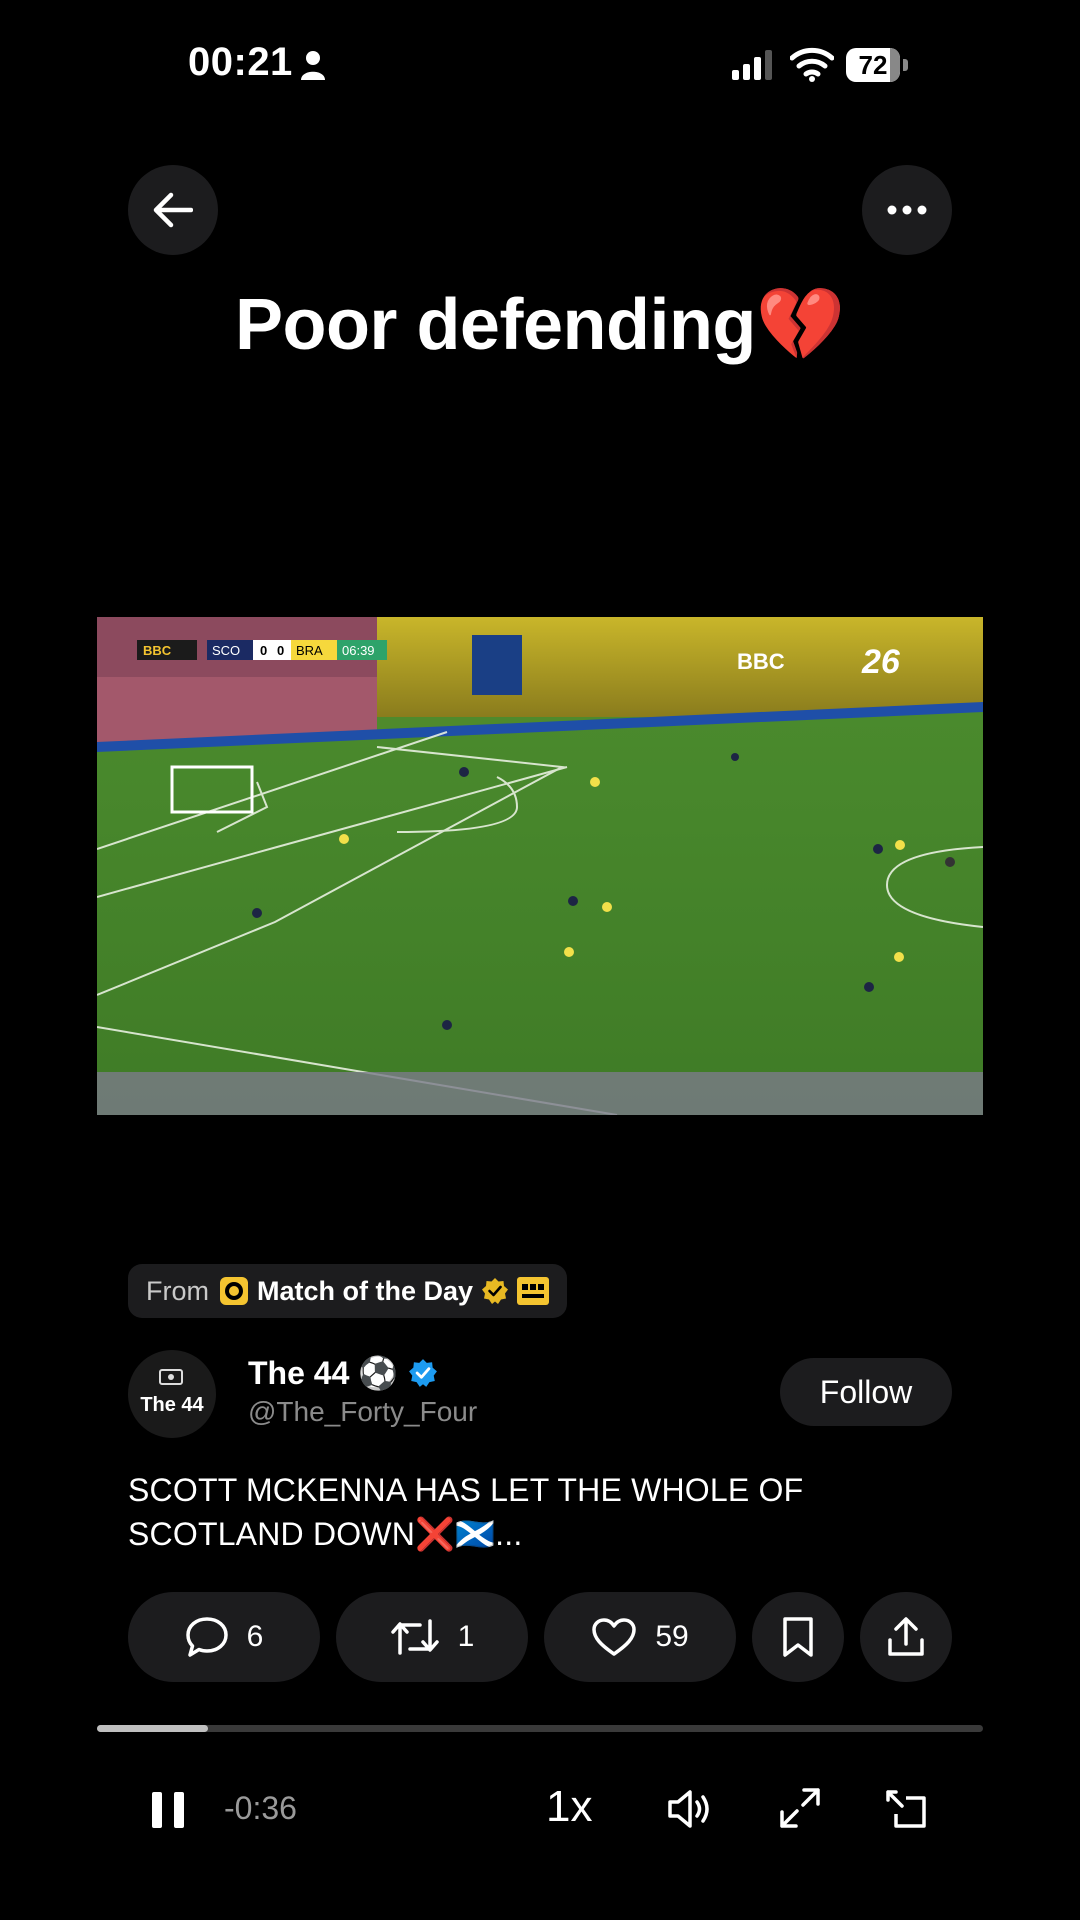  What do you see at coordinates (358, 650) in the screenshot?
I see `score-bug-clock: 06:39` at bounding box center [358, 650].